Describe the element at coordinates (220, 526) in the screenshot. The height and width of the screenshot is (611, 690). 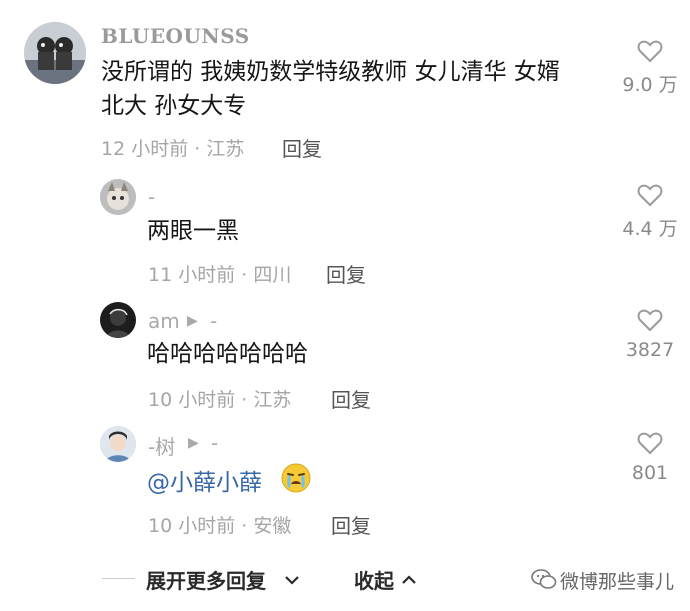
I see `comment-meta: 10 小时前 · 安徽` at that location.